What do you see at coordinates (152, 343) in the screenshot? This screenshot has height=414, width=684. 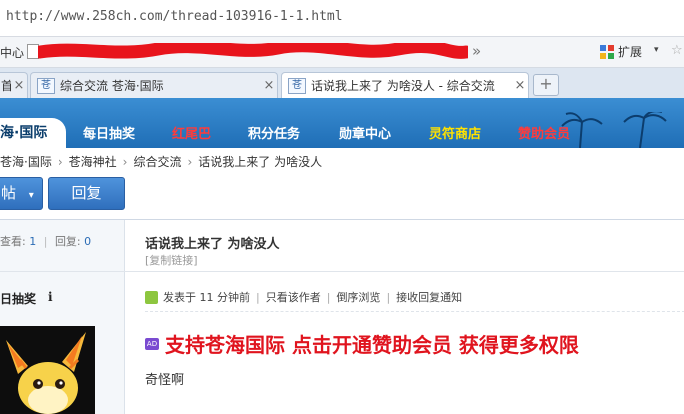 I see `ad-badge-icon: AD` at bounding box center [152, 343].